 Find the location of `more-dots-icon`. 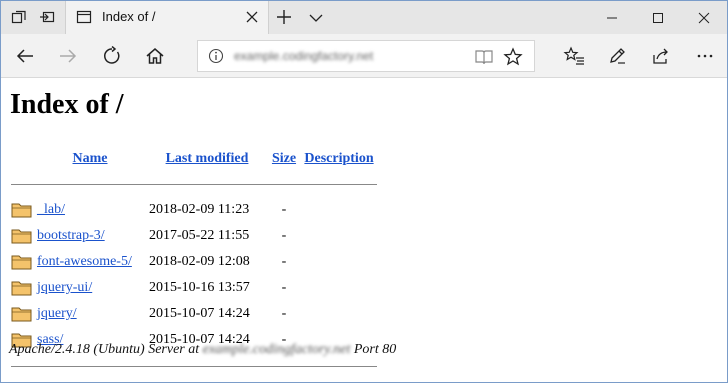

more-dots-icon is located at coordinates (705, 56).